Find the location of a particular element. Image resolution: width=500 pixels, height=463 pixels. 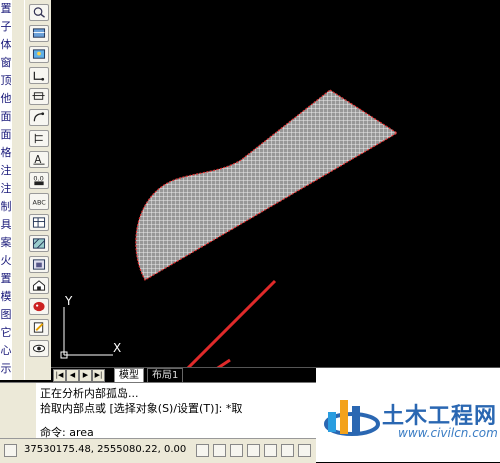

palette-icon is located at coordinates (39, 306).